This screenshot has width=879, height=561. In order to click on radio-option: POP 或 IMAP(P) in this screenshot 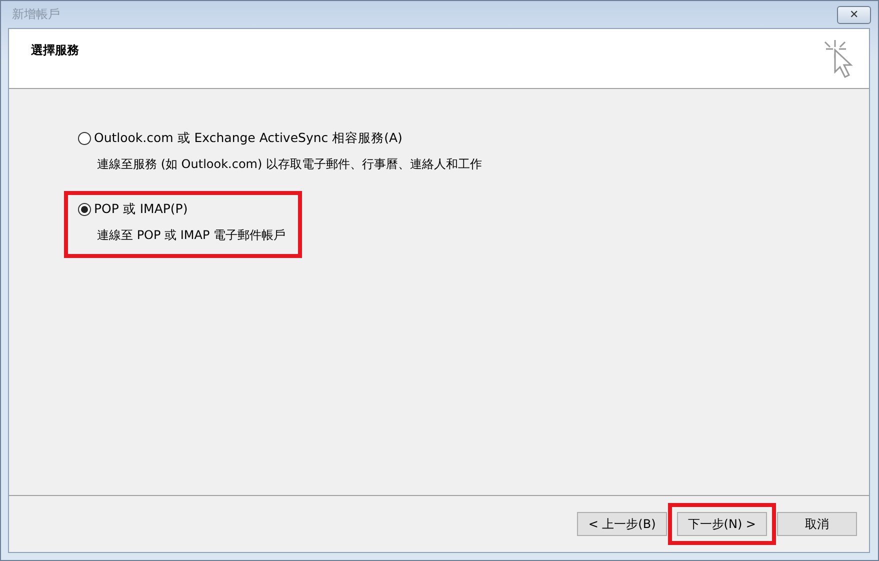, I will do `click(182, 209)`.